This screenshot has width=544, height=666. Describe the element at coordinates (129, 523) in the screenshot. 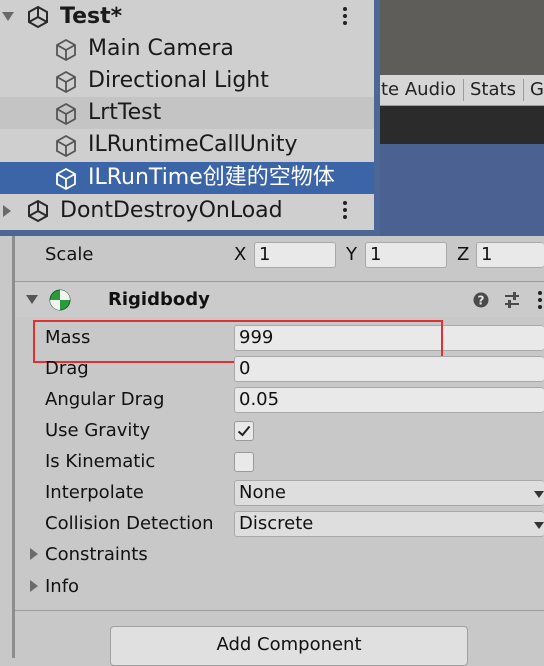

I see `collision-detection-label: Collision Detection` at that location.